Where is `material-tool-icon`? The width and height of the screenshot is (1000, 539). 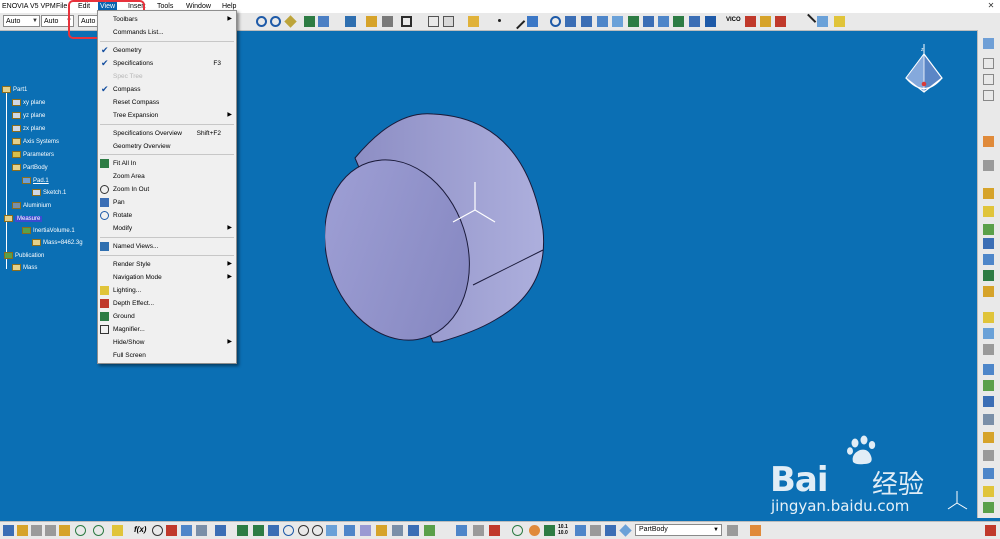 material-tool-icon is located at coordinates (988, 385).